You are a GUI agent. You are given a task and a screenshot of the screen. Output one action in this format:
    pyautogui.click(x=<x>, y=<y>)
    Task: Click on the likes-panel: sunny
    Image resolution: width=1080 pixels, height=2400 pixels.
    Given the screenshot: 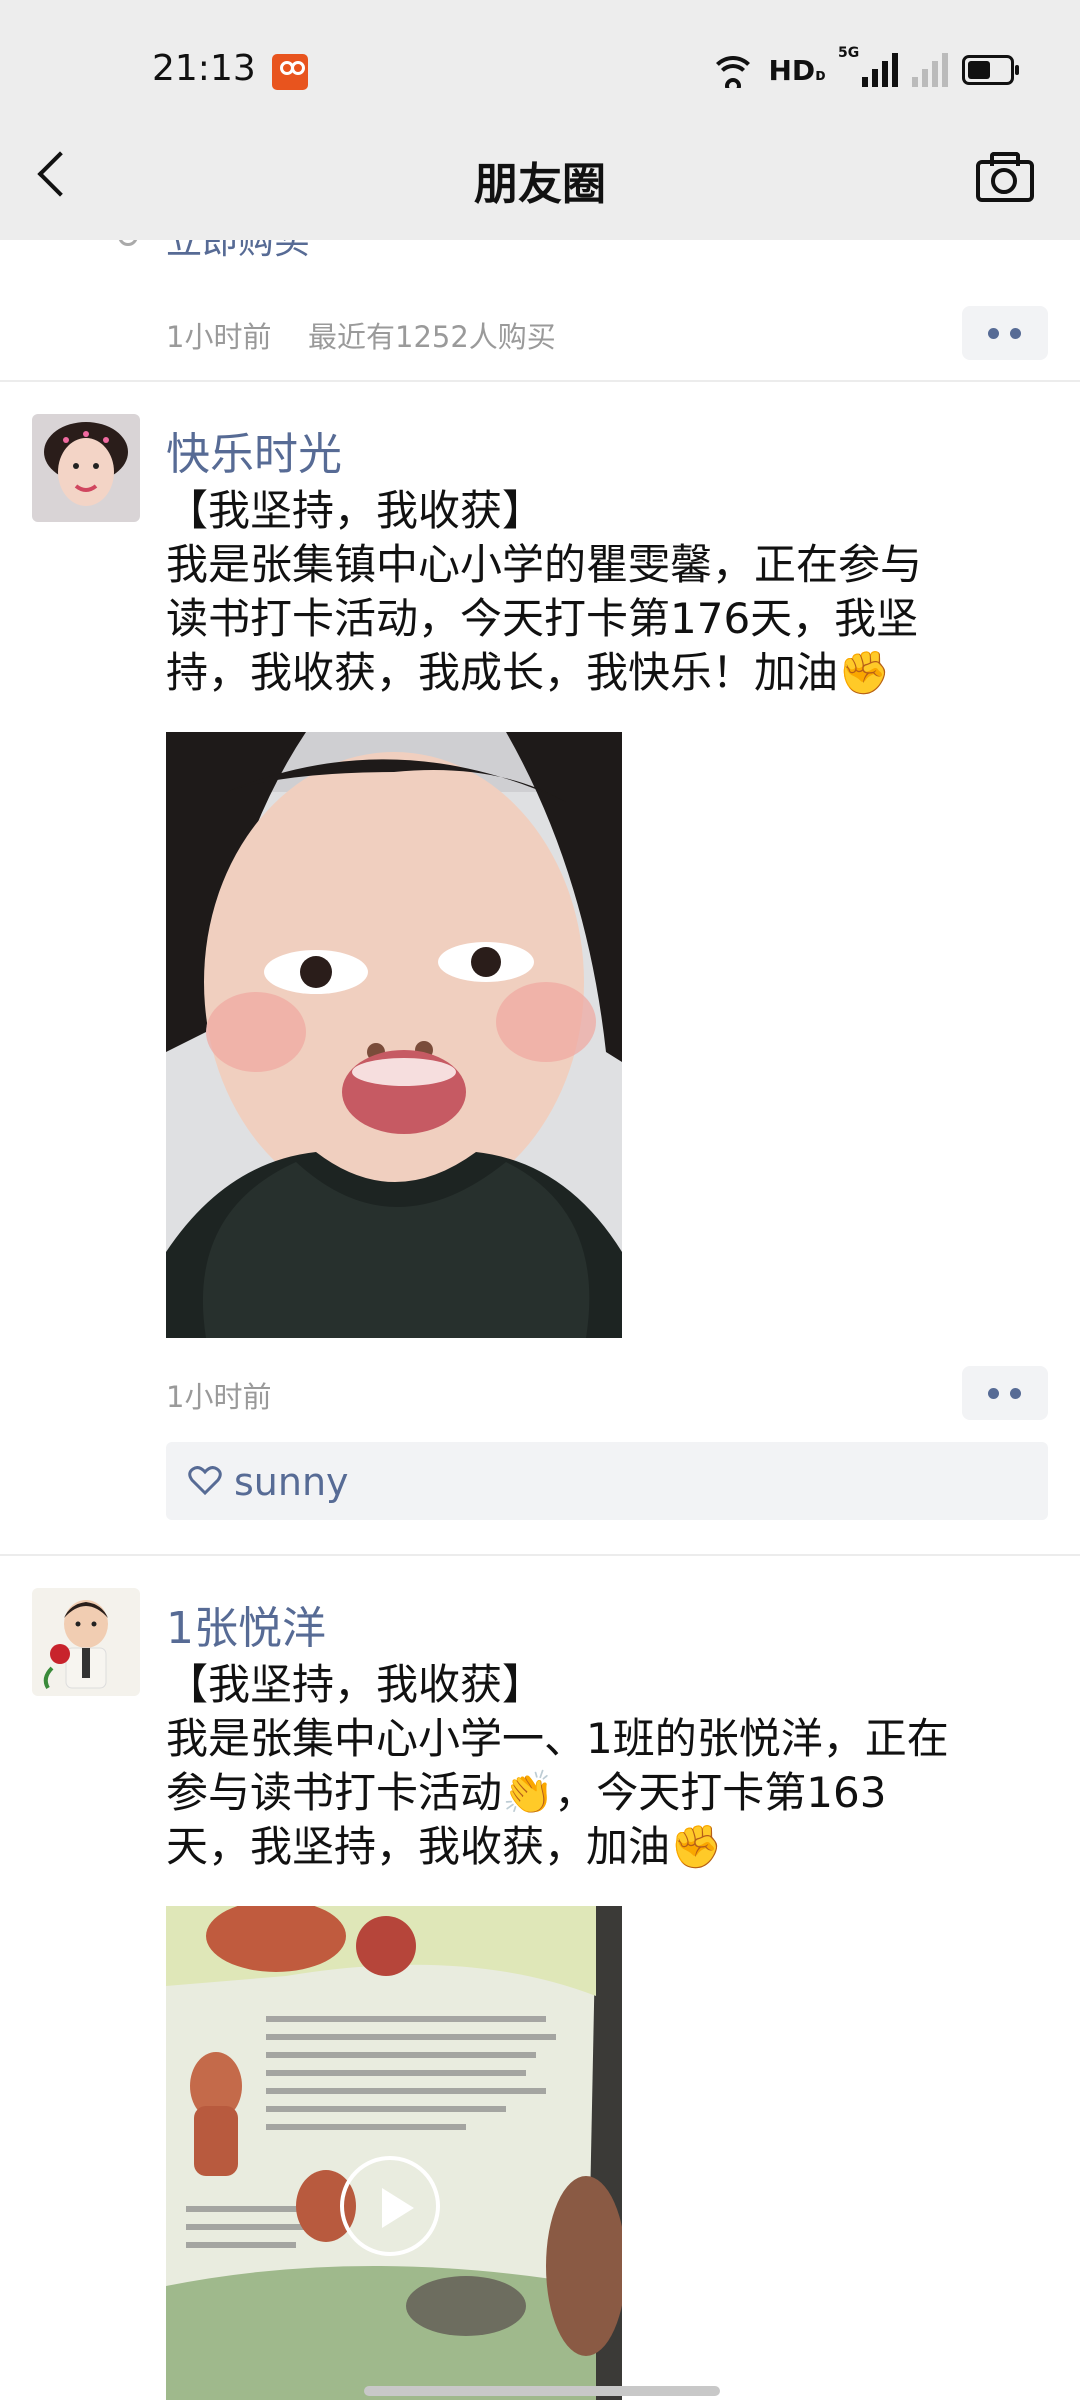 What is the action you would take?
    pyautogui.click(x=607, y=1481)
    